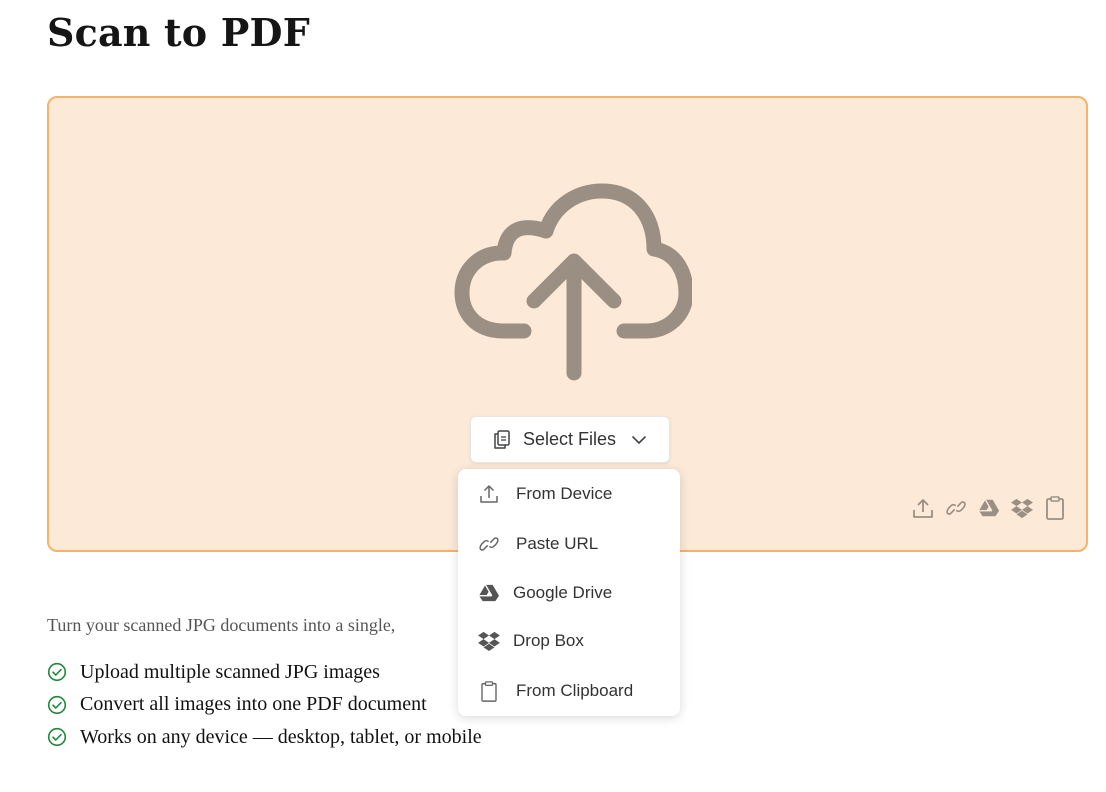  I want to click on feature-item: Upload multiple scanned JPG images, so click(264, 672).